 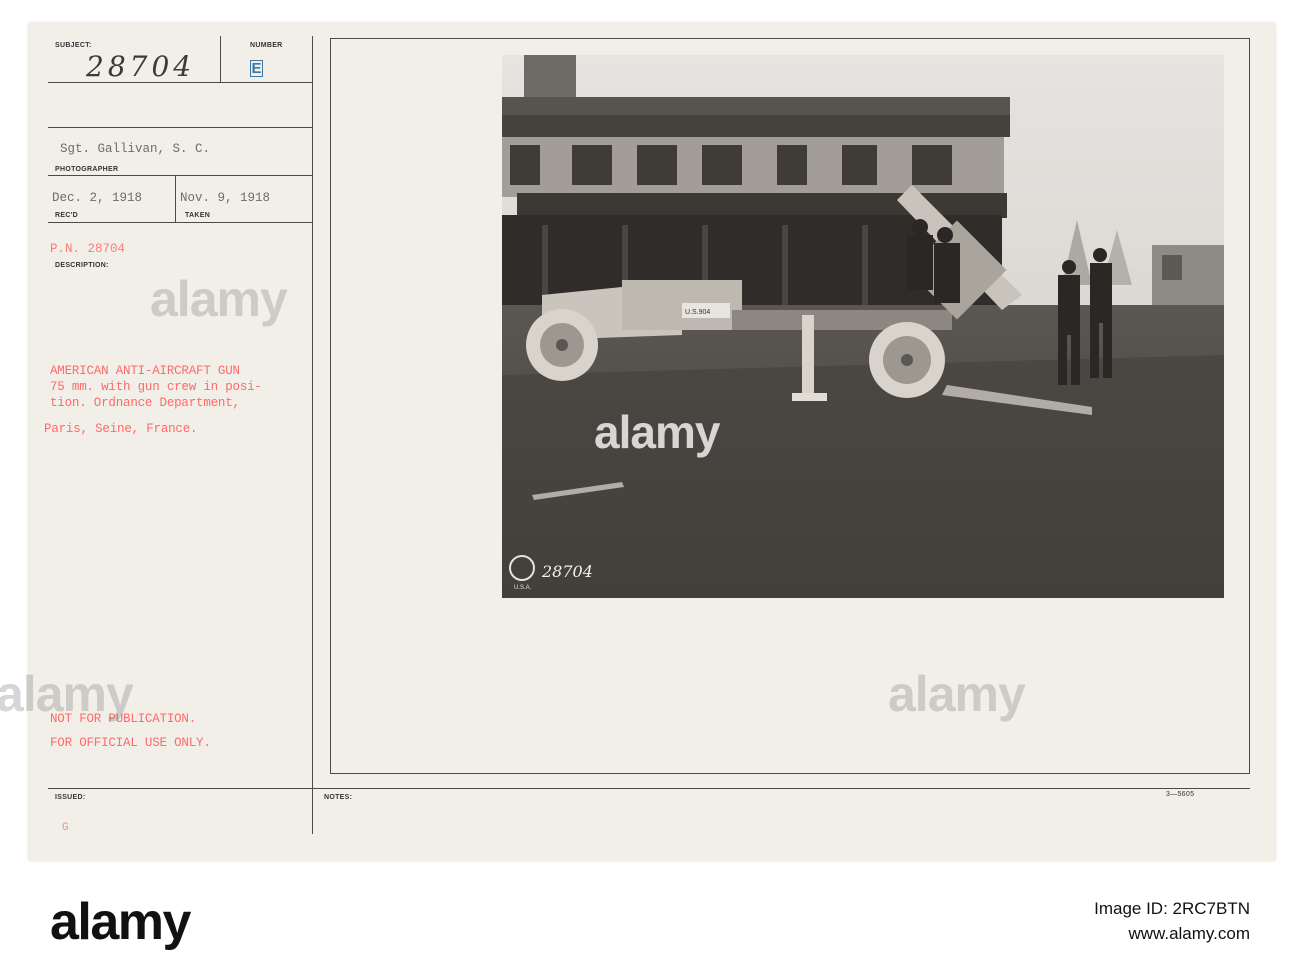 I want to click on header-rule, so click(x=180, y=127).